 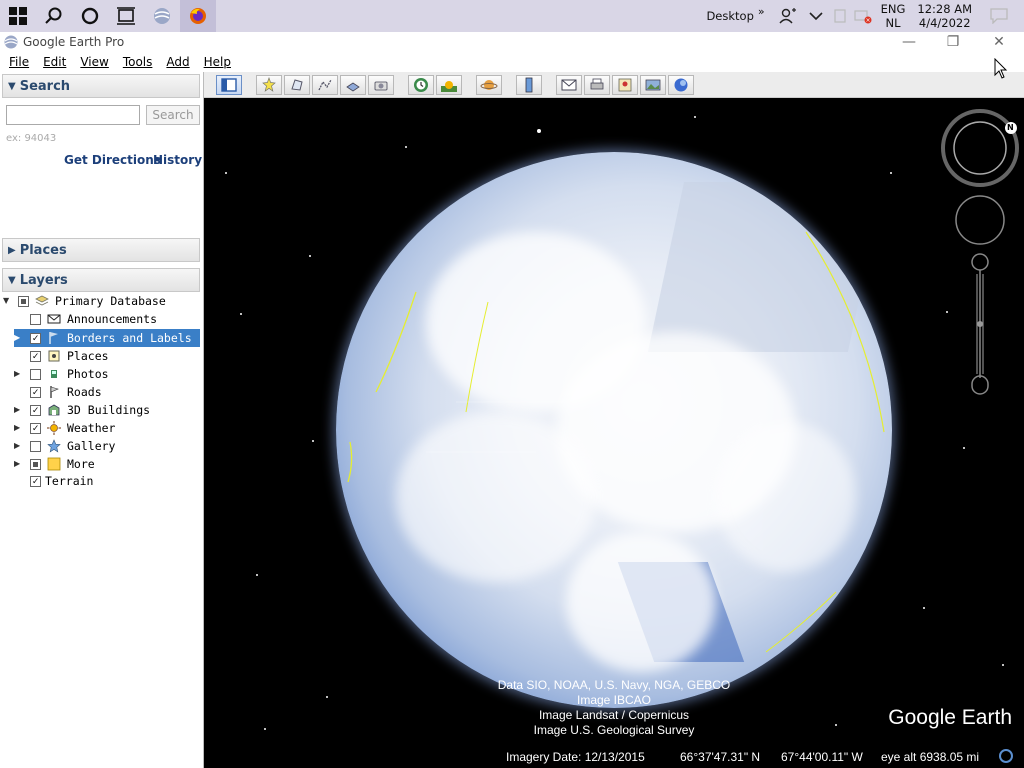 What do you see at coordinates (72, 446) in the screenshot?
I see `layer-gallery: Gallery` at bounding box center [72, 446].